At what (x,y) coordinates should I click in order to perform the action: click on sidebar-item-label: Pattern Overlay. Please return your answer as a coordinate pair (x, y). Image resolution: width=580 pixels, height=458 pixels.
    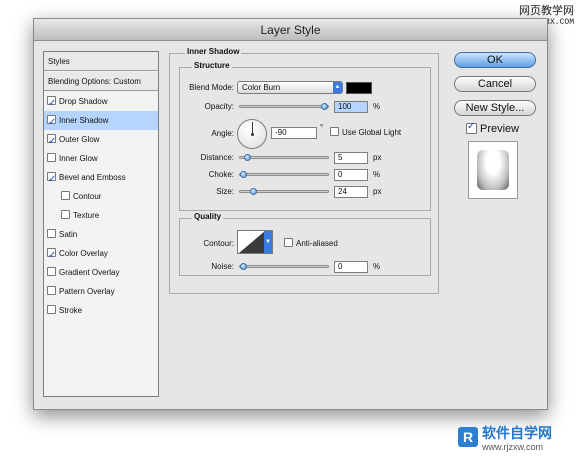
    Looking at the image, I should click on (87, 291).